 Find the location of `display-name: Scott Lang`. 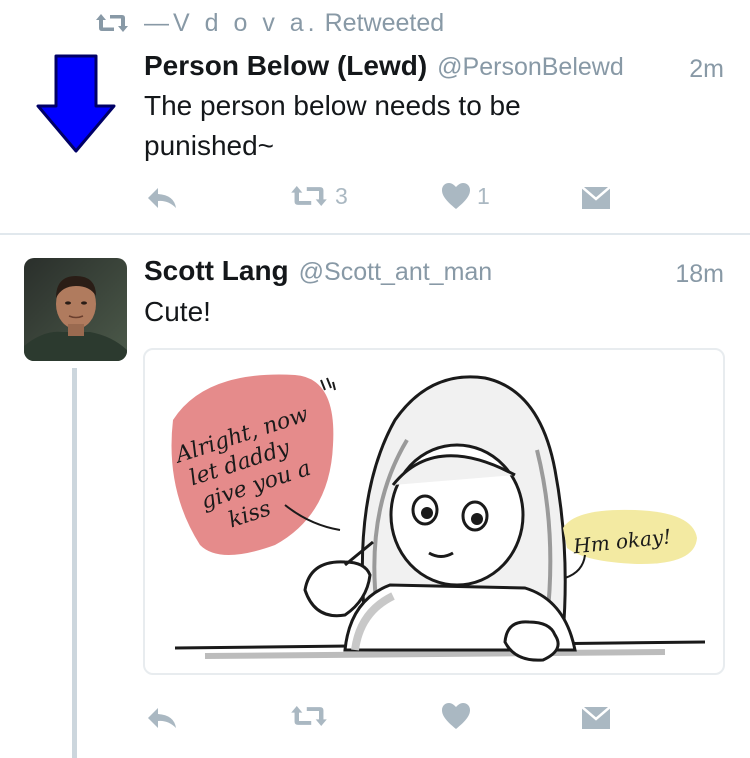

display-name: Scott Lang is located at coordinates (216, 270).